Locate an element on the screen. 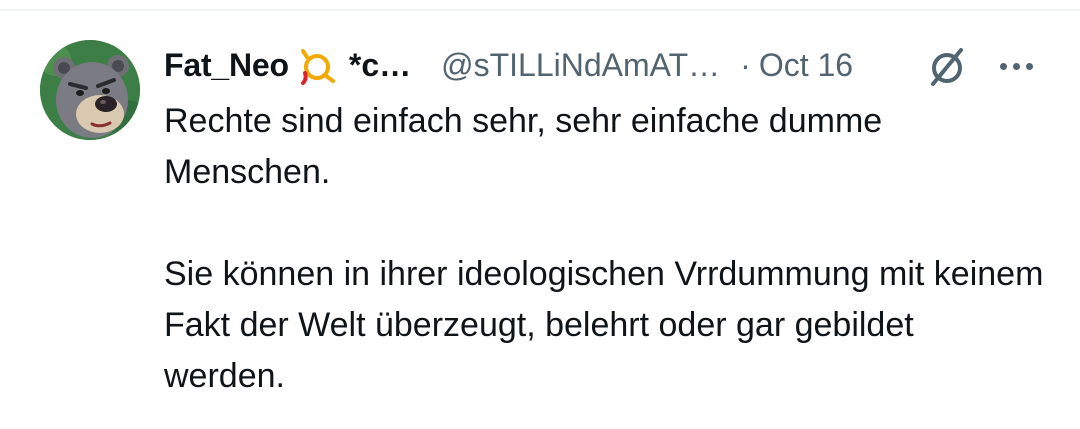 Image resolution: width=1080 pixels, height=429 pixels. display-name: Fat_Neo is located at coordinates (226, 65).